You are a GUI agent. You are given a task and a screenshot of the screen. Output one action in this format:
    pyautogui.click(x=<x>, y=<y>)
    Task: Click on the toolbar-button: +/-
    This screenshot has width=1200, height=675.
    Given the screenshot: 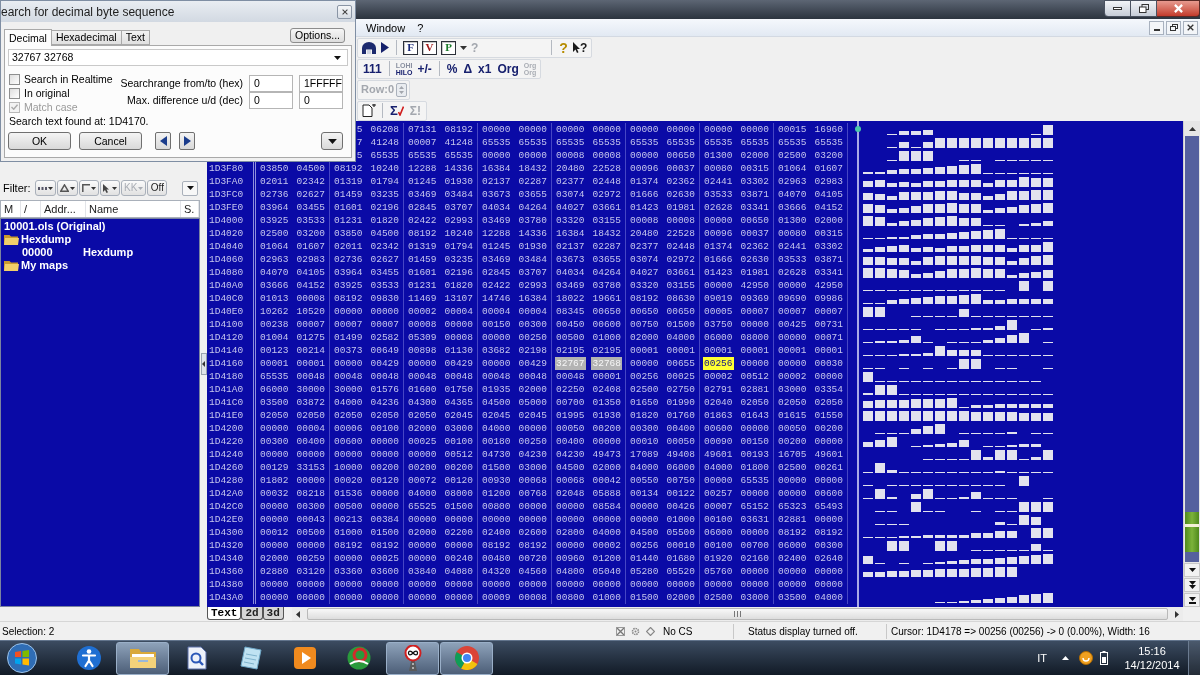 What is the action you would take?
    pyautogui.click(x=424, y=68)
    